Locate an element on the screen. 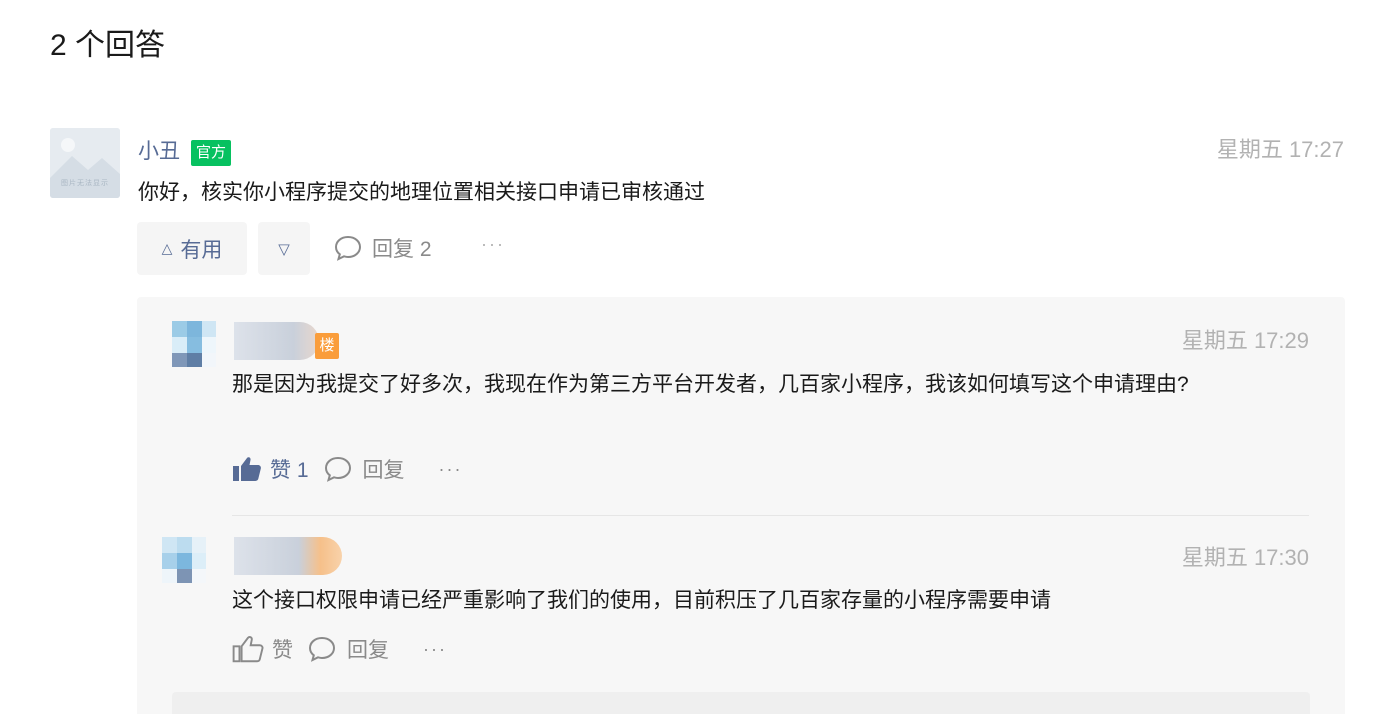  triangle-up-icon: △ is located at coordinates (167, 248).